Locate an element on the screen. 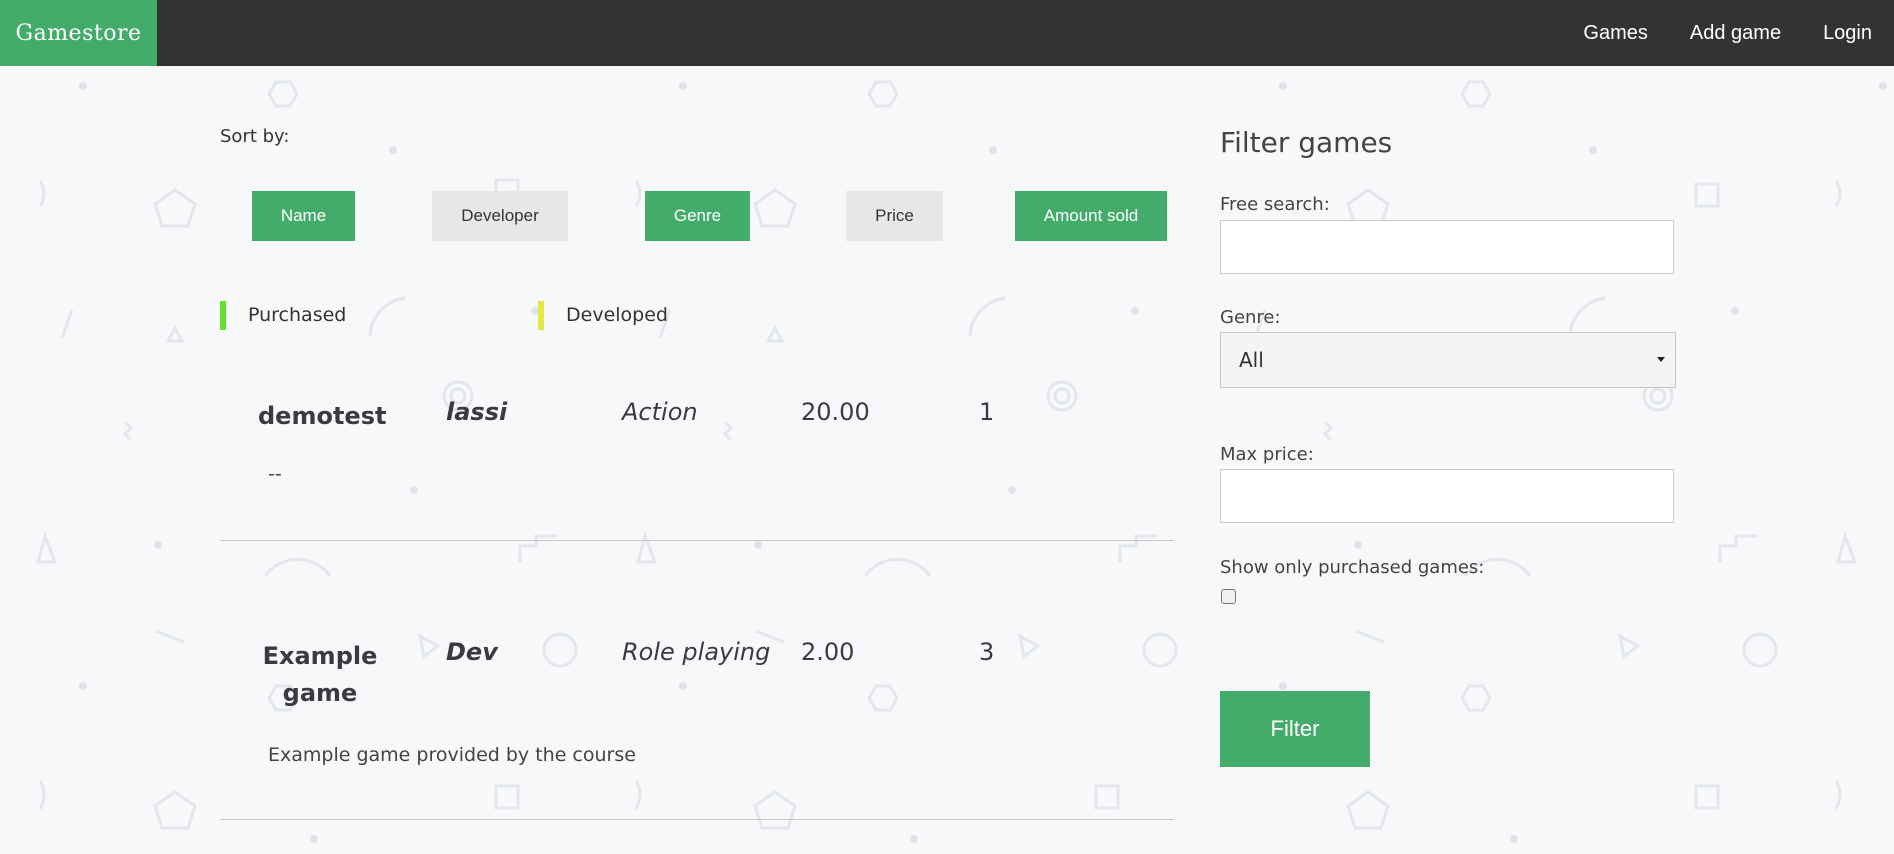  game-price: 20.00 is located at coordinates (835, 412).